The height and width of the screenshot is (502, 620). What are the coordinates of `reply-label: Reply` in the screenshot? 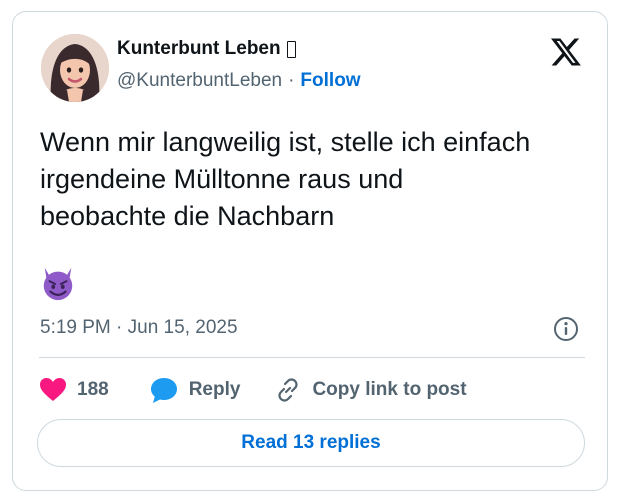 It's located at (214, 389).